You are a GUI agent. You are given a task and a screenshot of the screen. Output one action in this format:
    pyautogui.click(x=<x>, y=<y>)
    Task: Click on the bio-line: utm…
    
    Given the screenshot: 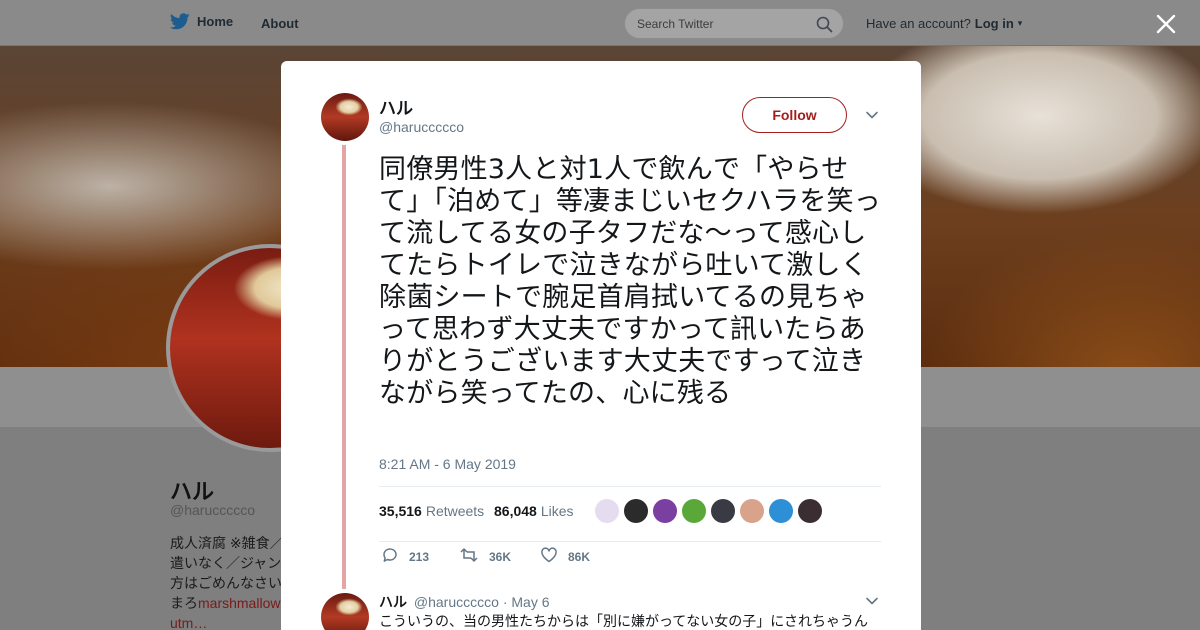 What is the action you would take?
    pyautogui.click(x=188, y=622)
    